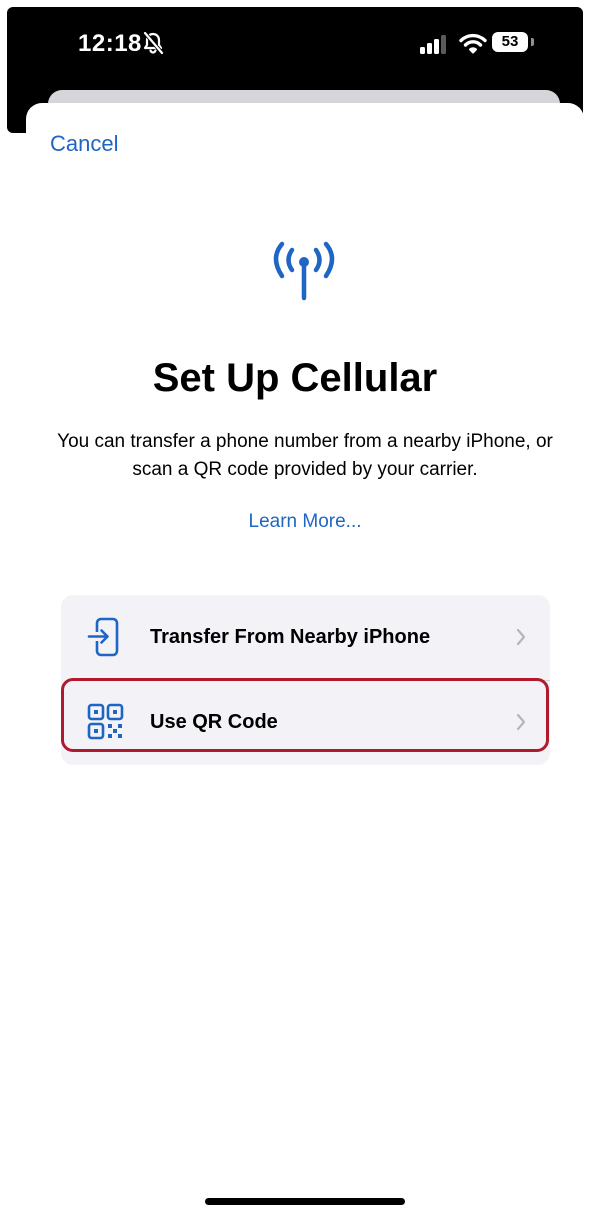  Describe the element at coordinates (305, 715) in the screenshot. I see `highlight-box` at that location.